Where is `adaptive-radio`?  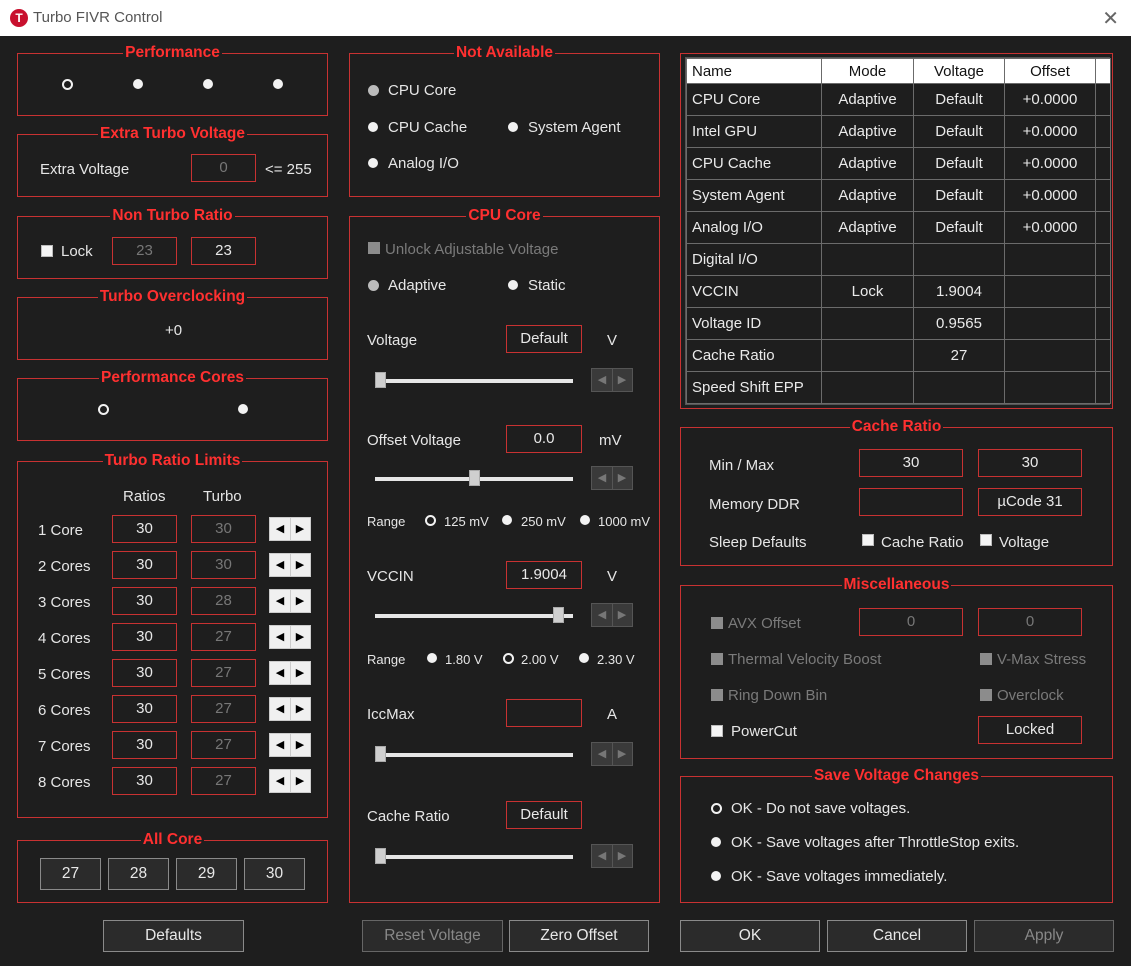 adaptive-radio is located at coordinates (373, 285).